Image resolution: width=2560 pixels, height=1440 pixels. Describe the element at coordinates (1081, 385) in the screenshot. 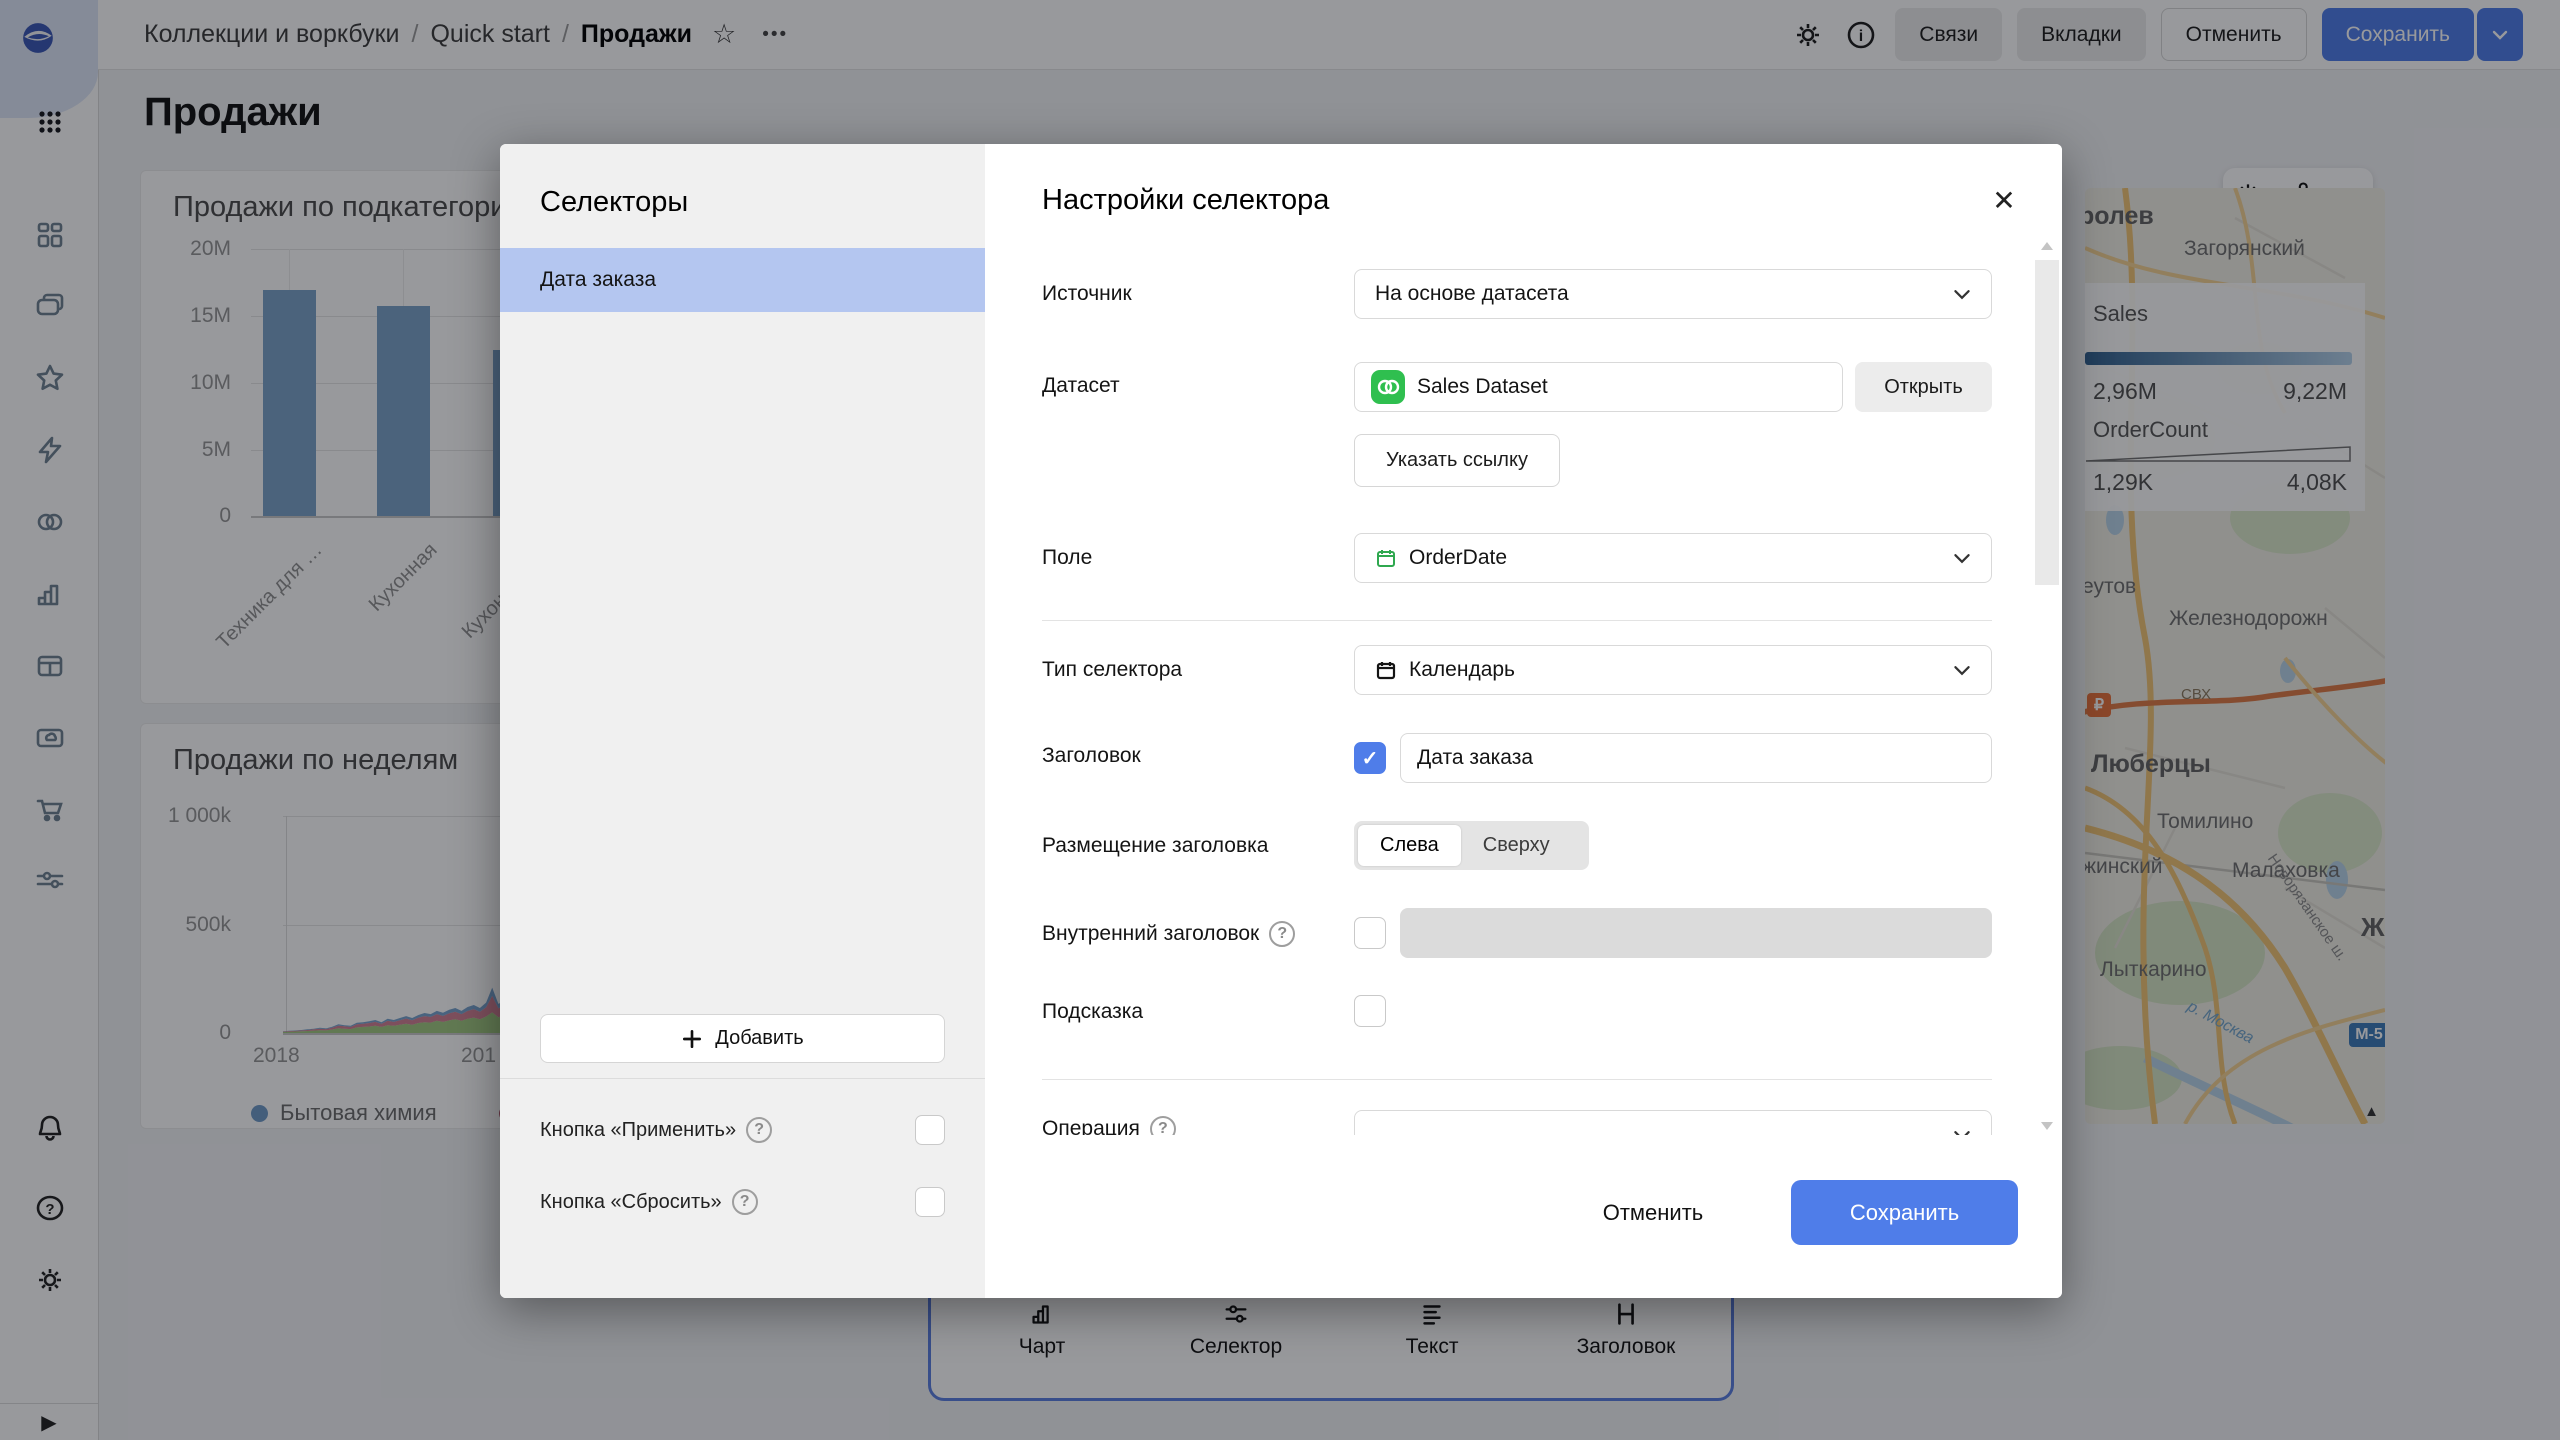

I see `dataset-label: Датасет` at that location.